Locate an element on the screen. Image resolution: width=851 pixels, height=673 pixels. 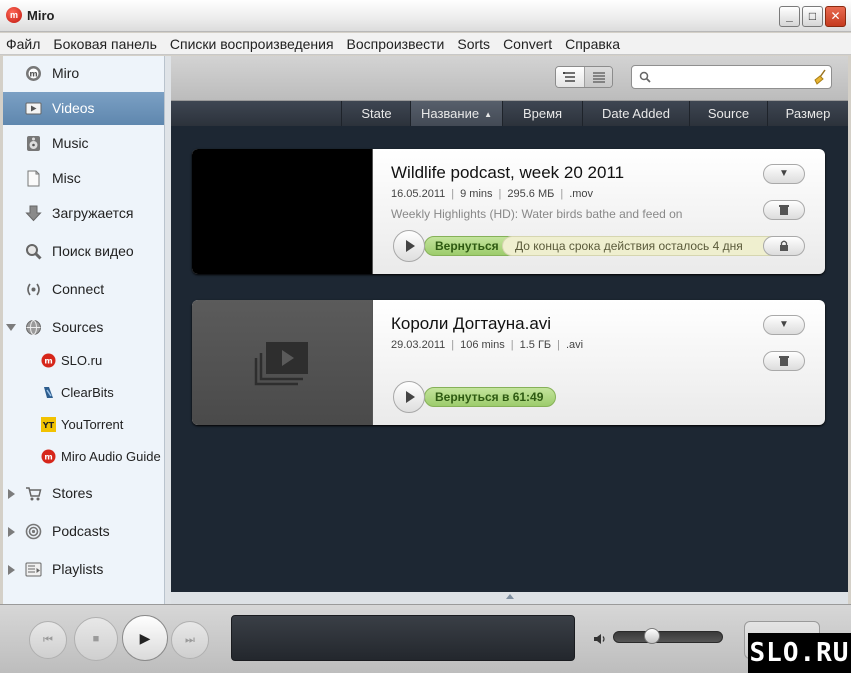
play-button: ▶ is located at coordinates (145, 638).